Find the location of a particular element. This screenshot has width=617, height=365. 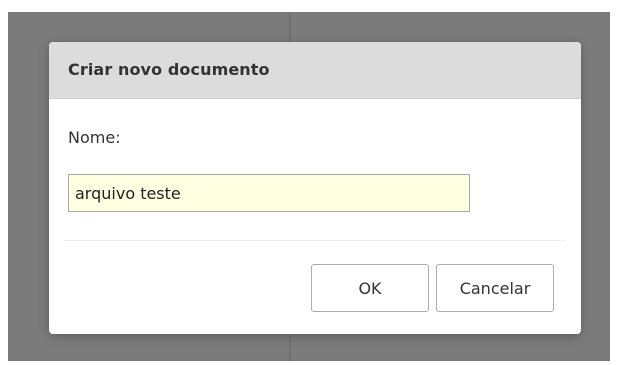

name-input is located at coordinates (269, 193).